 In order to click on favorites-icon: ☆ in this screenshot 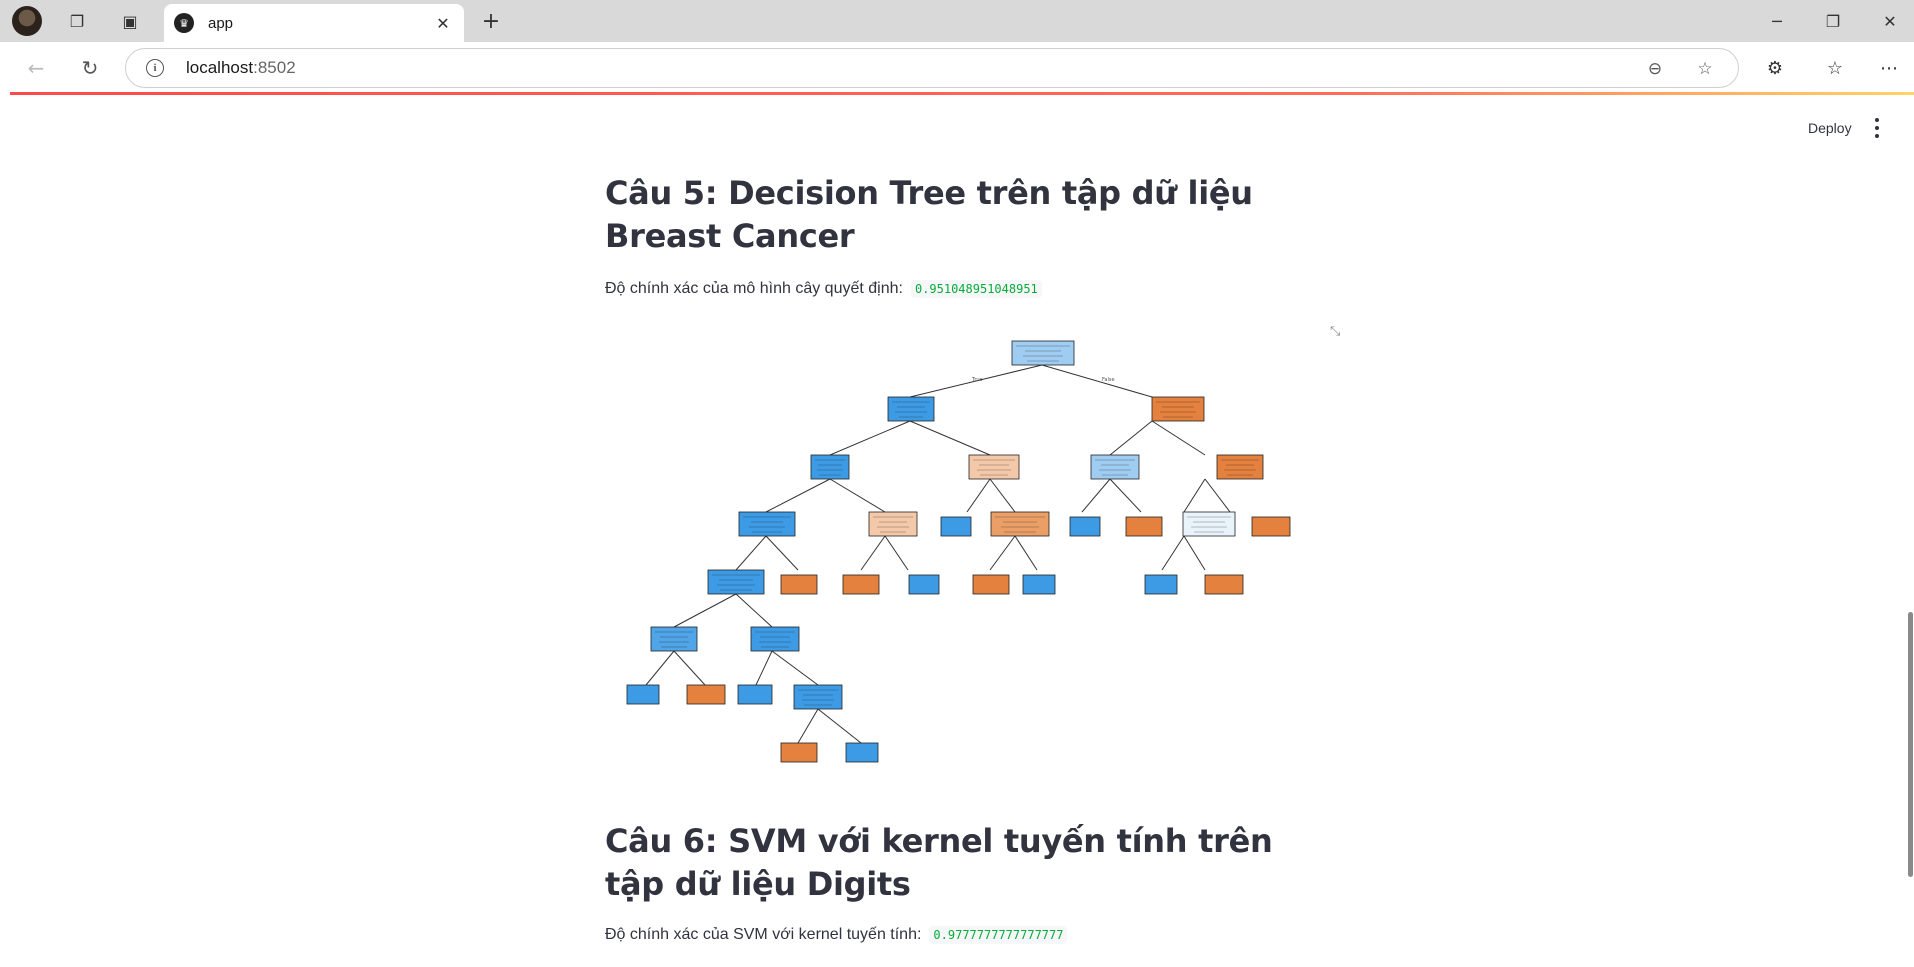, I will do `click(1835, 68)`.